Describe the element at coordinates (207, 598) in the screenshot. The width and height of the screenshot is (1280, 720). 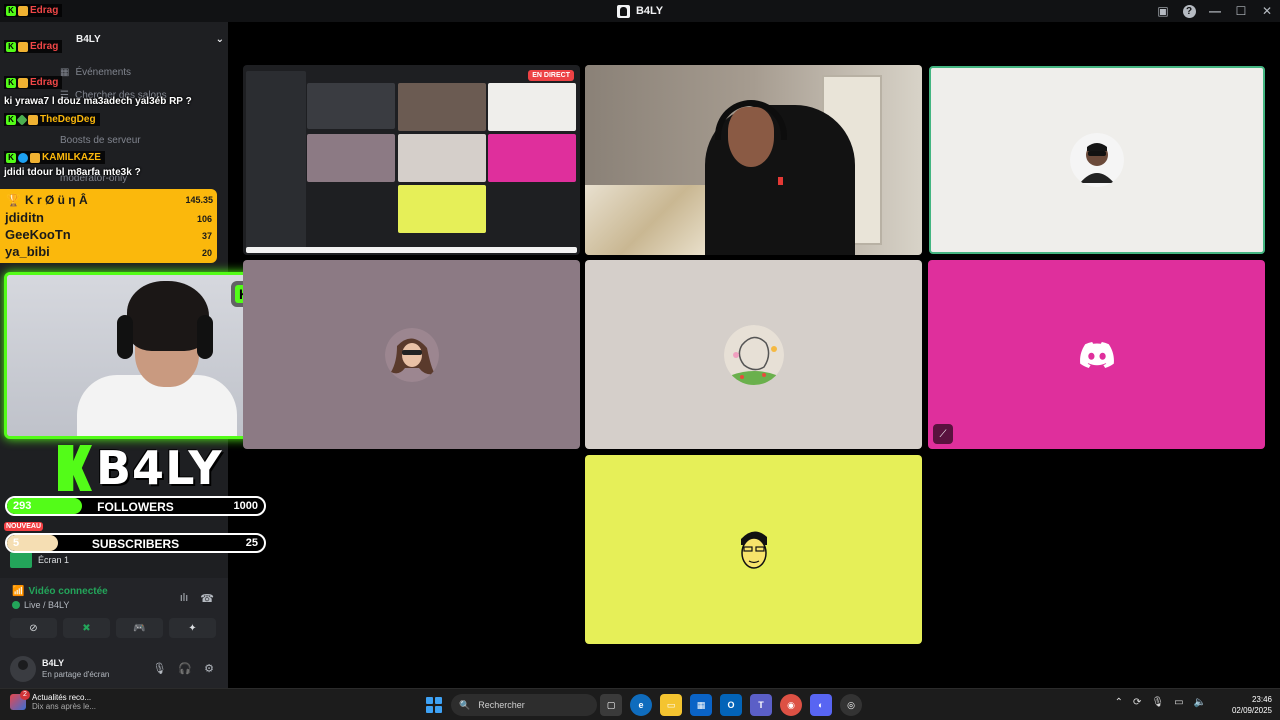
I see `disconnect-icon: ☎` at that location.